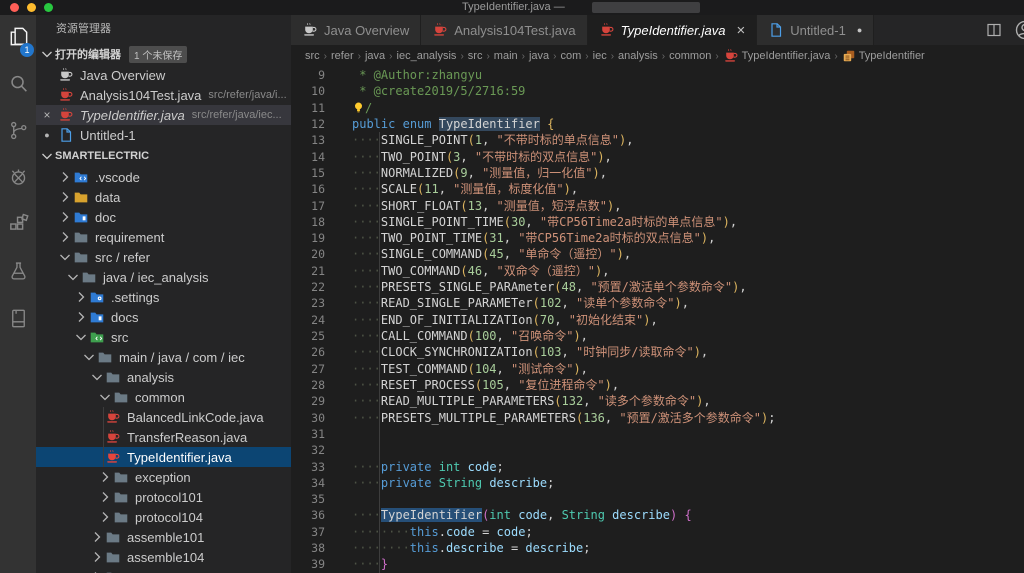 This screenshot has height=573, width=1024. What do you see at coordinates (657, 91) in the screenshot?
I see `code-line: 10 * @create2019/5/2716:59` at bounding box center [657, 91].